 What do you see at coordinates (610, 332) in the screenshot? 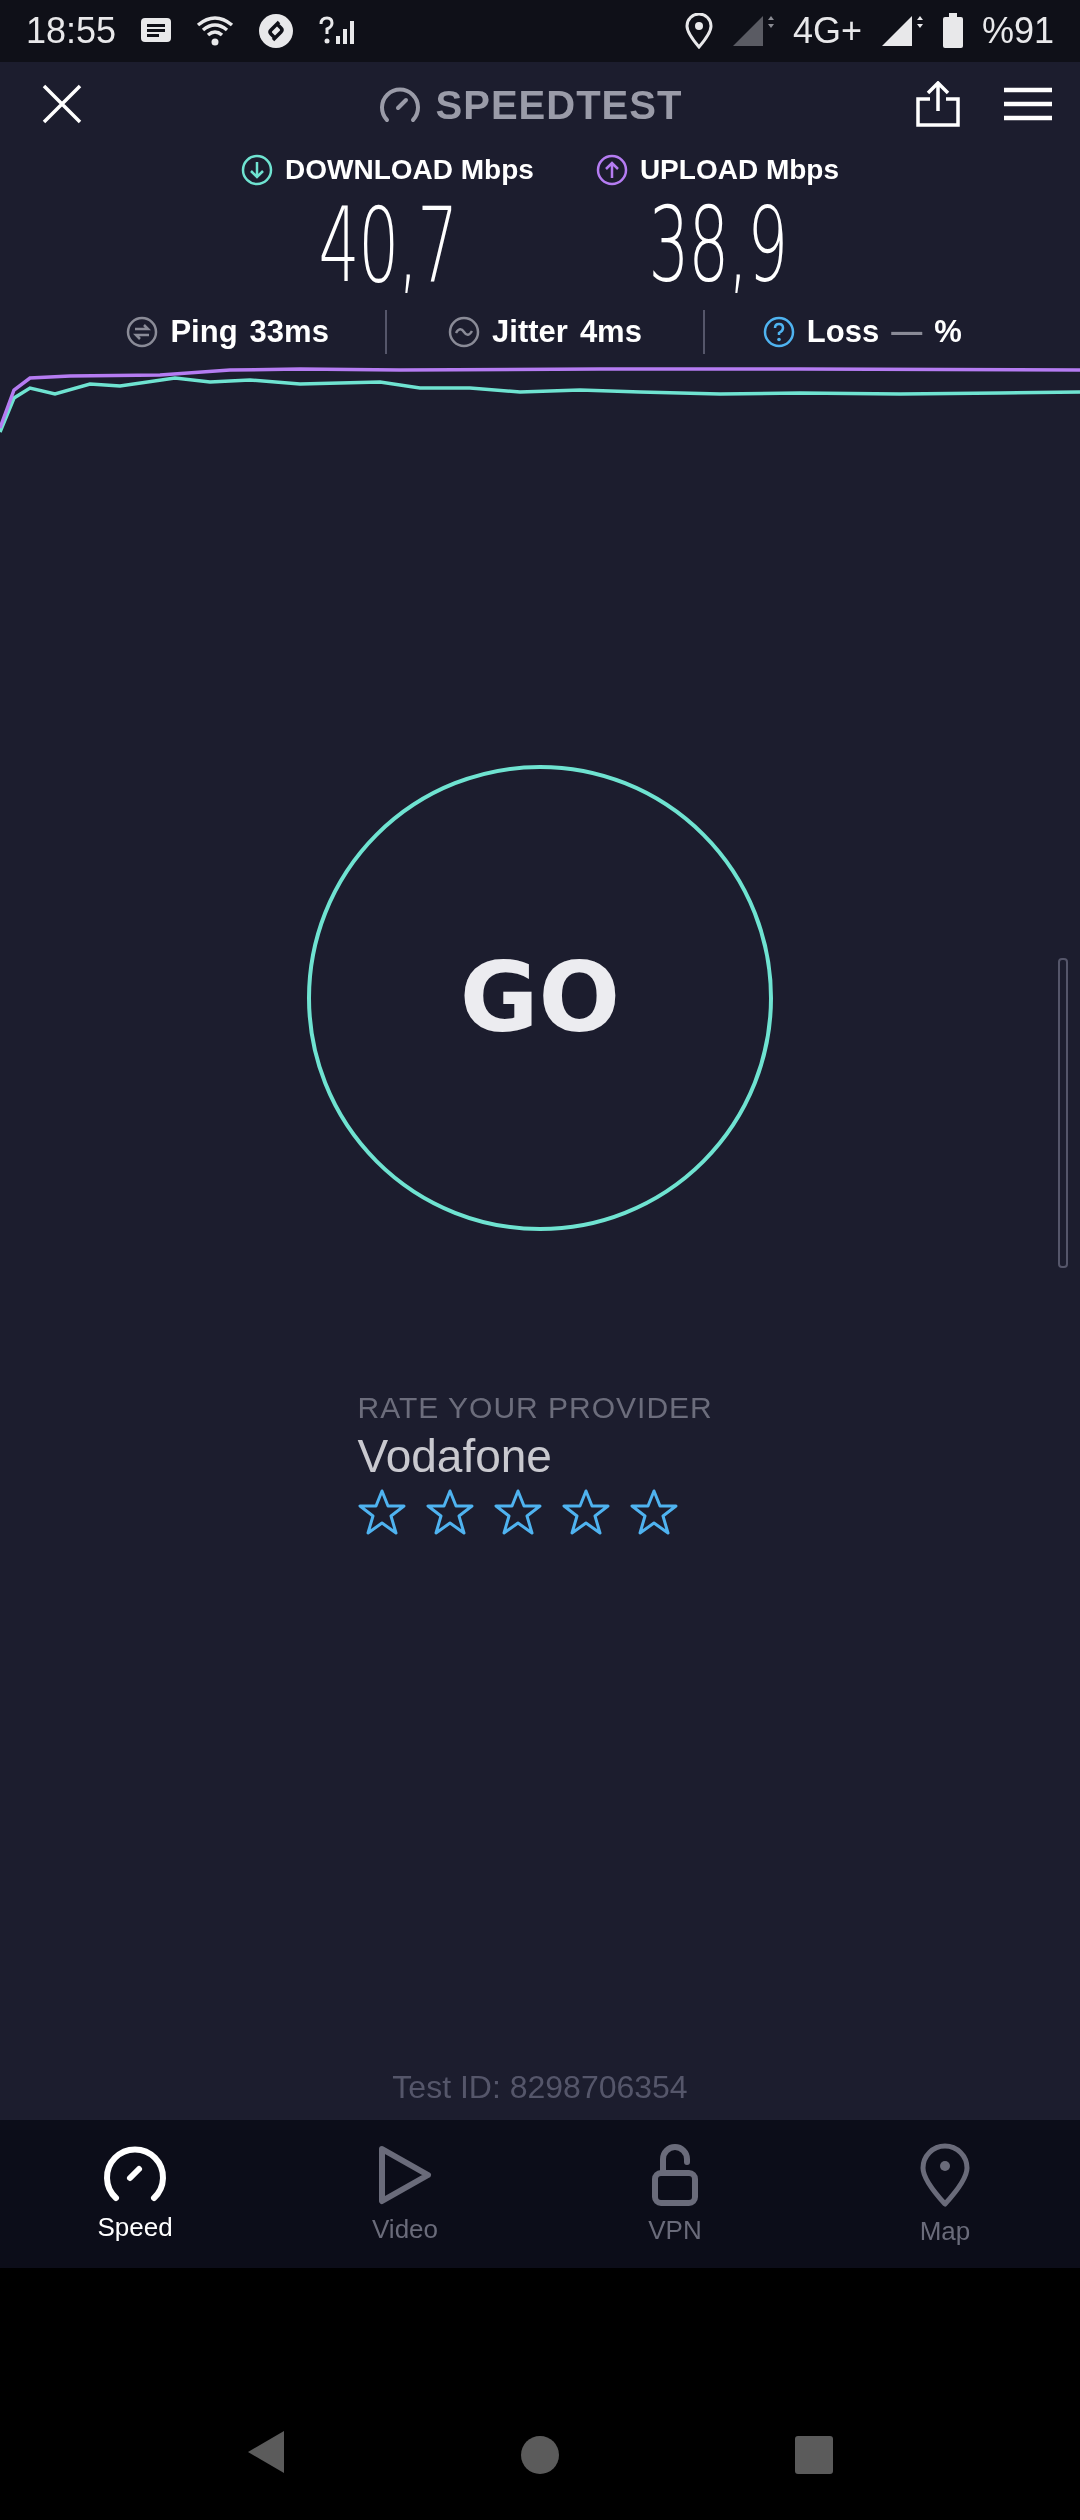
I see `metric-value: 4ms` at bounding box center [610, 332].